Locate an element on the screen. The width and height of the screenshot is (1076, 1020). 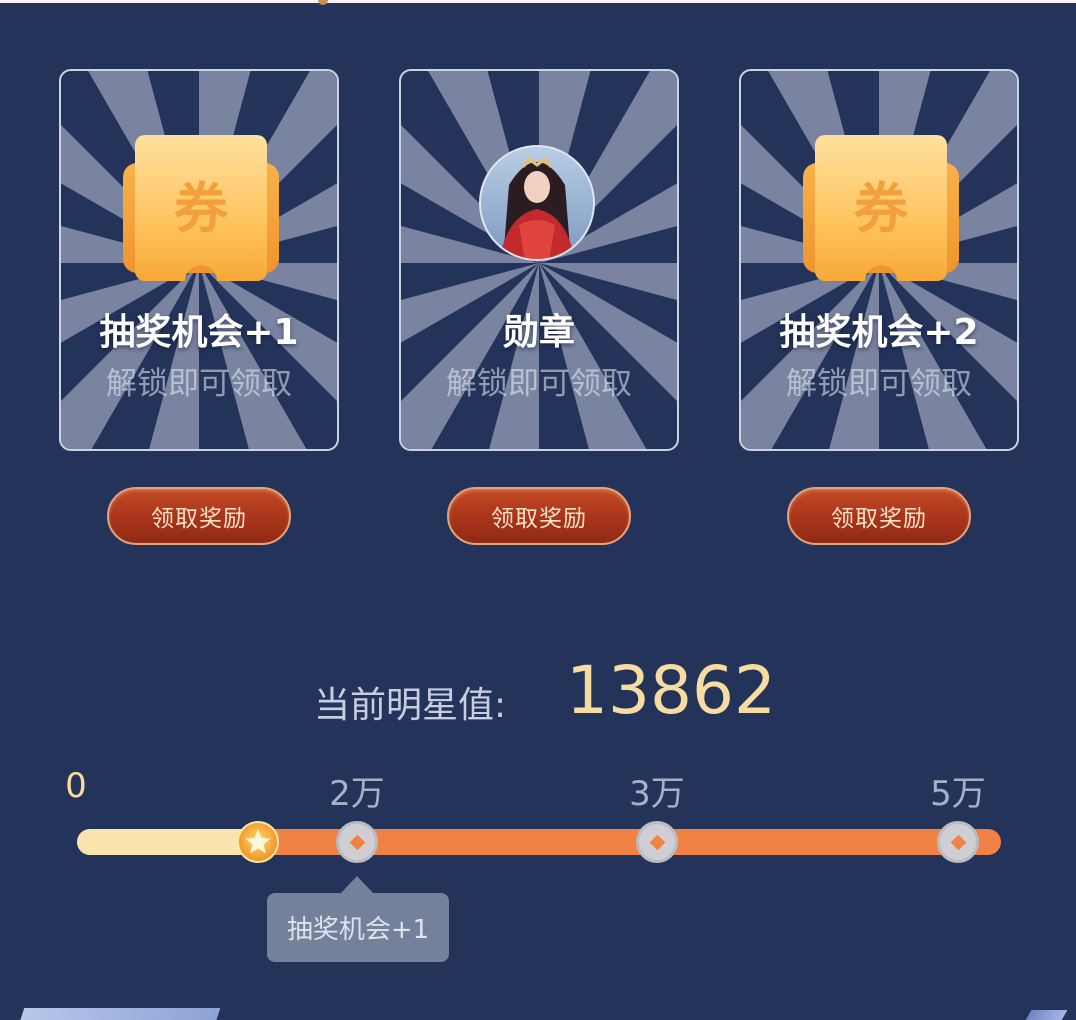
claim-reward-button-3: 领取奖励 is located at coordinates (879, 516).